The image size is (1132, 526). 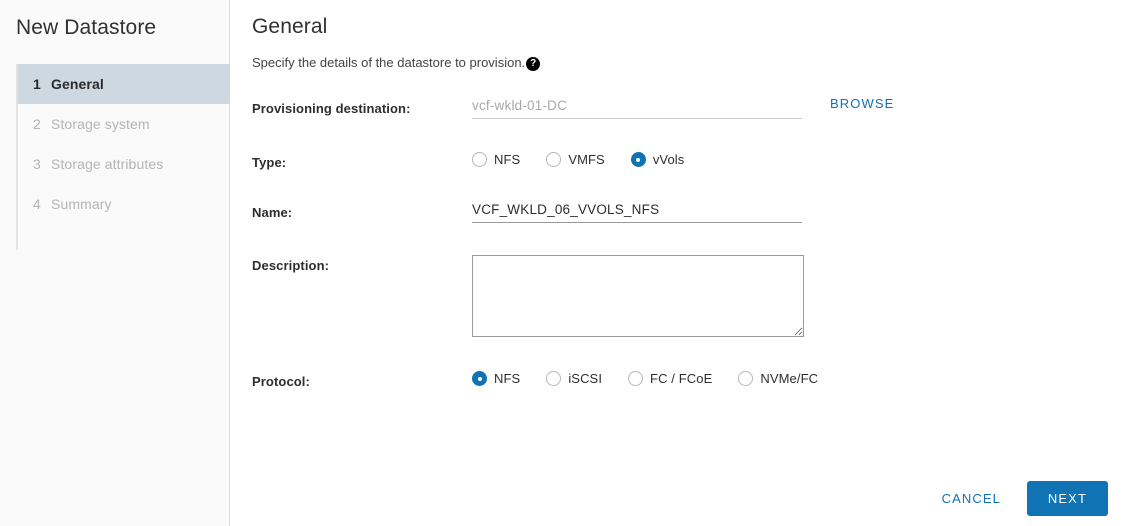 What do you see at coordinates (507, 378) in the screenshot?
I see `protocol-radio-nfs-label: NFS` at bounding box center [507, 378].